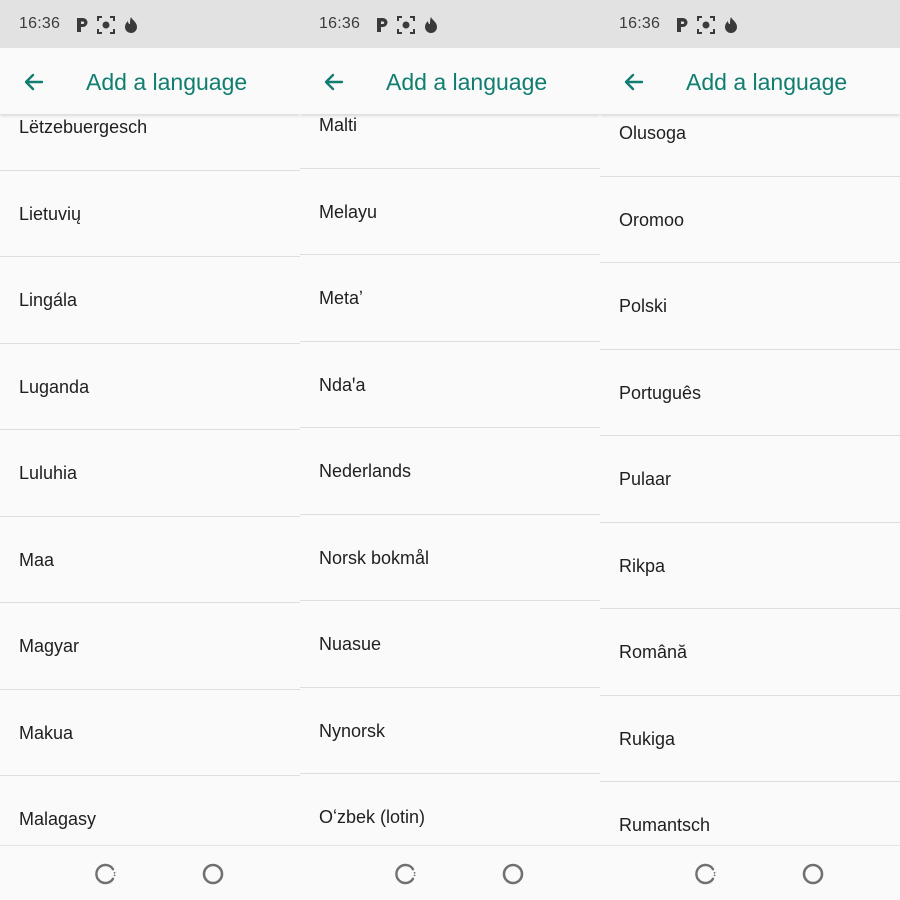  What do you see at coordinates (450, 644) in the screenshot?
I see `language-list-item: Nuasue` at bounding box center [450, 644].